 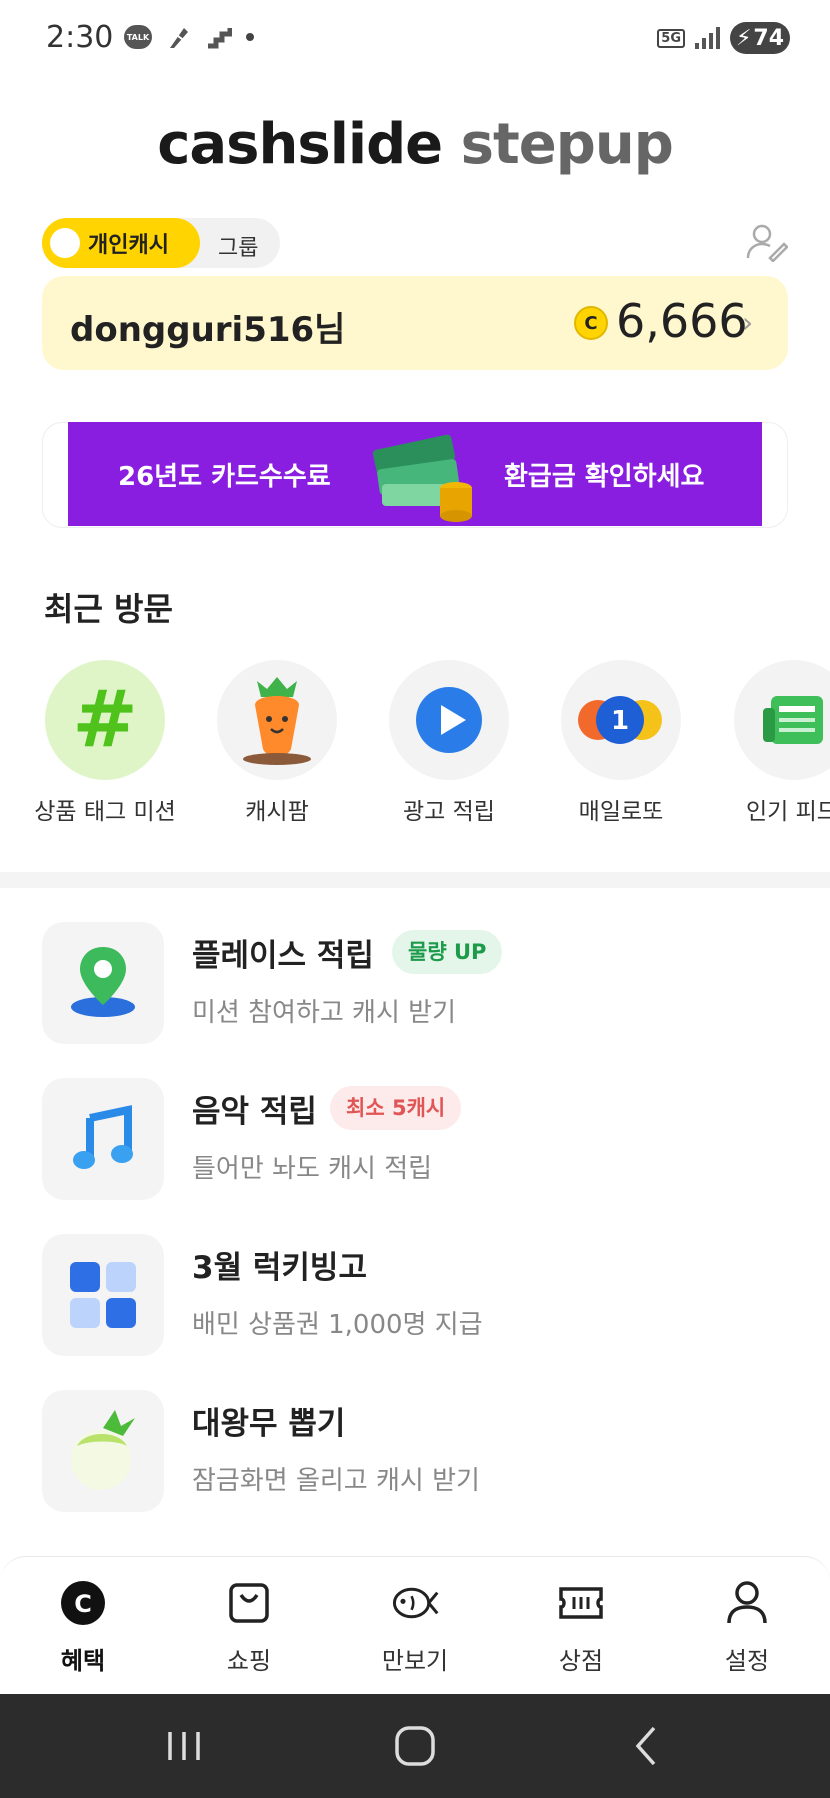 What do you see at coordinates (646, 1746) in the screenshot?
I see `back-icon` at bounding box center [646, 1746].